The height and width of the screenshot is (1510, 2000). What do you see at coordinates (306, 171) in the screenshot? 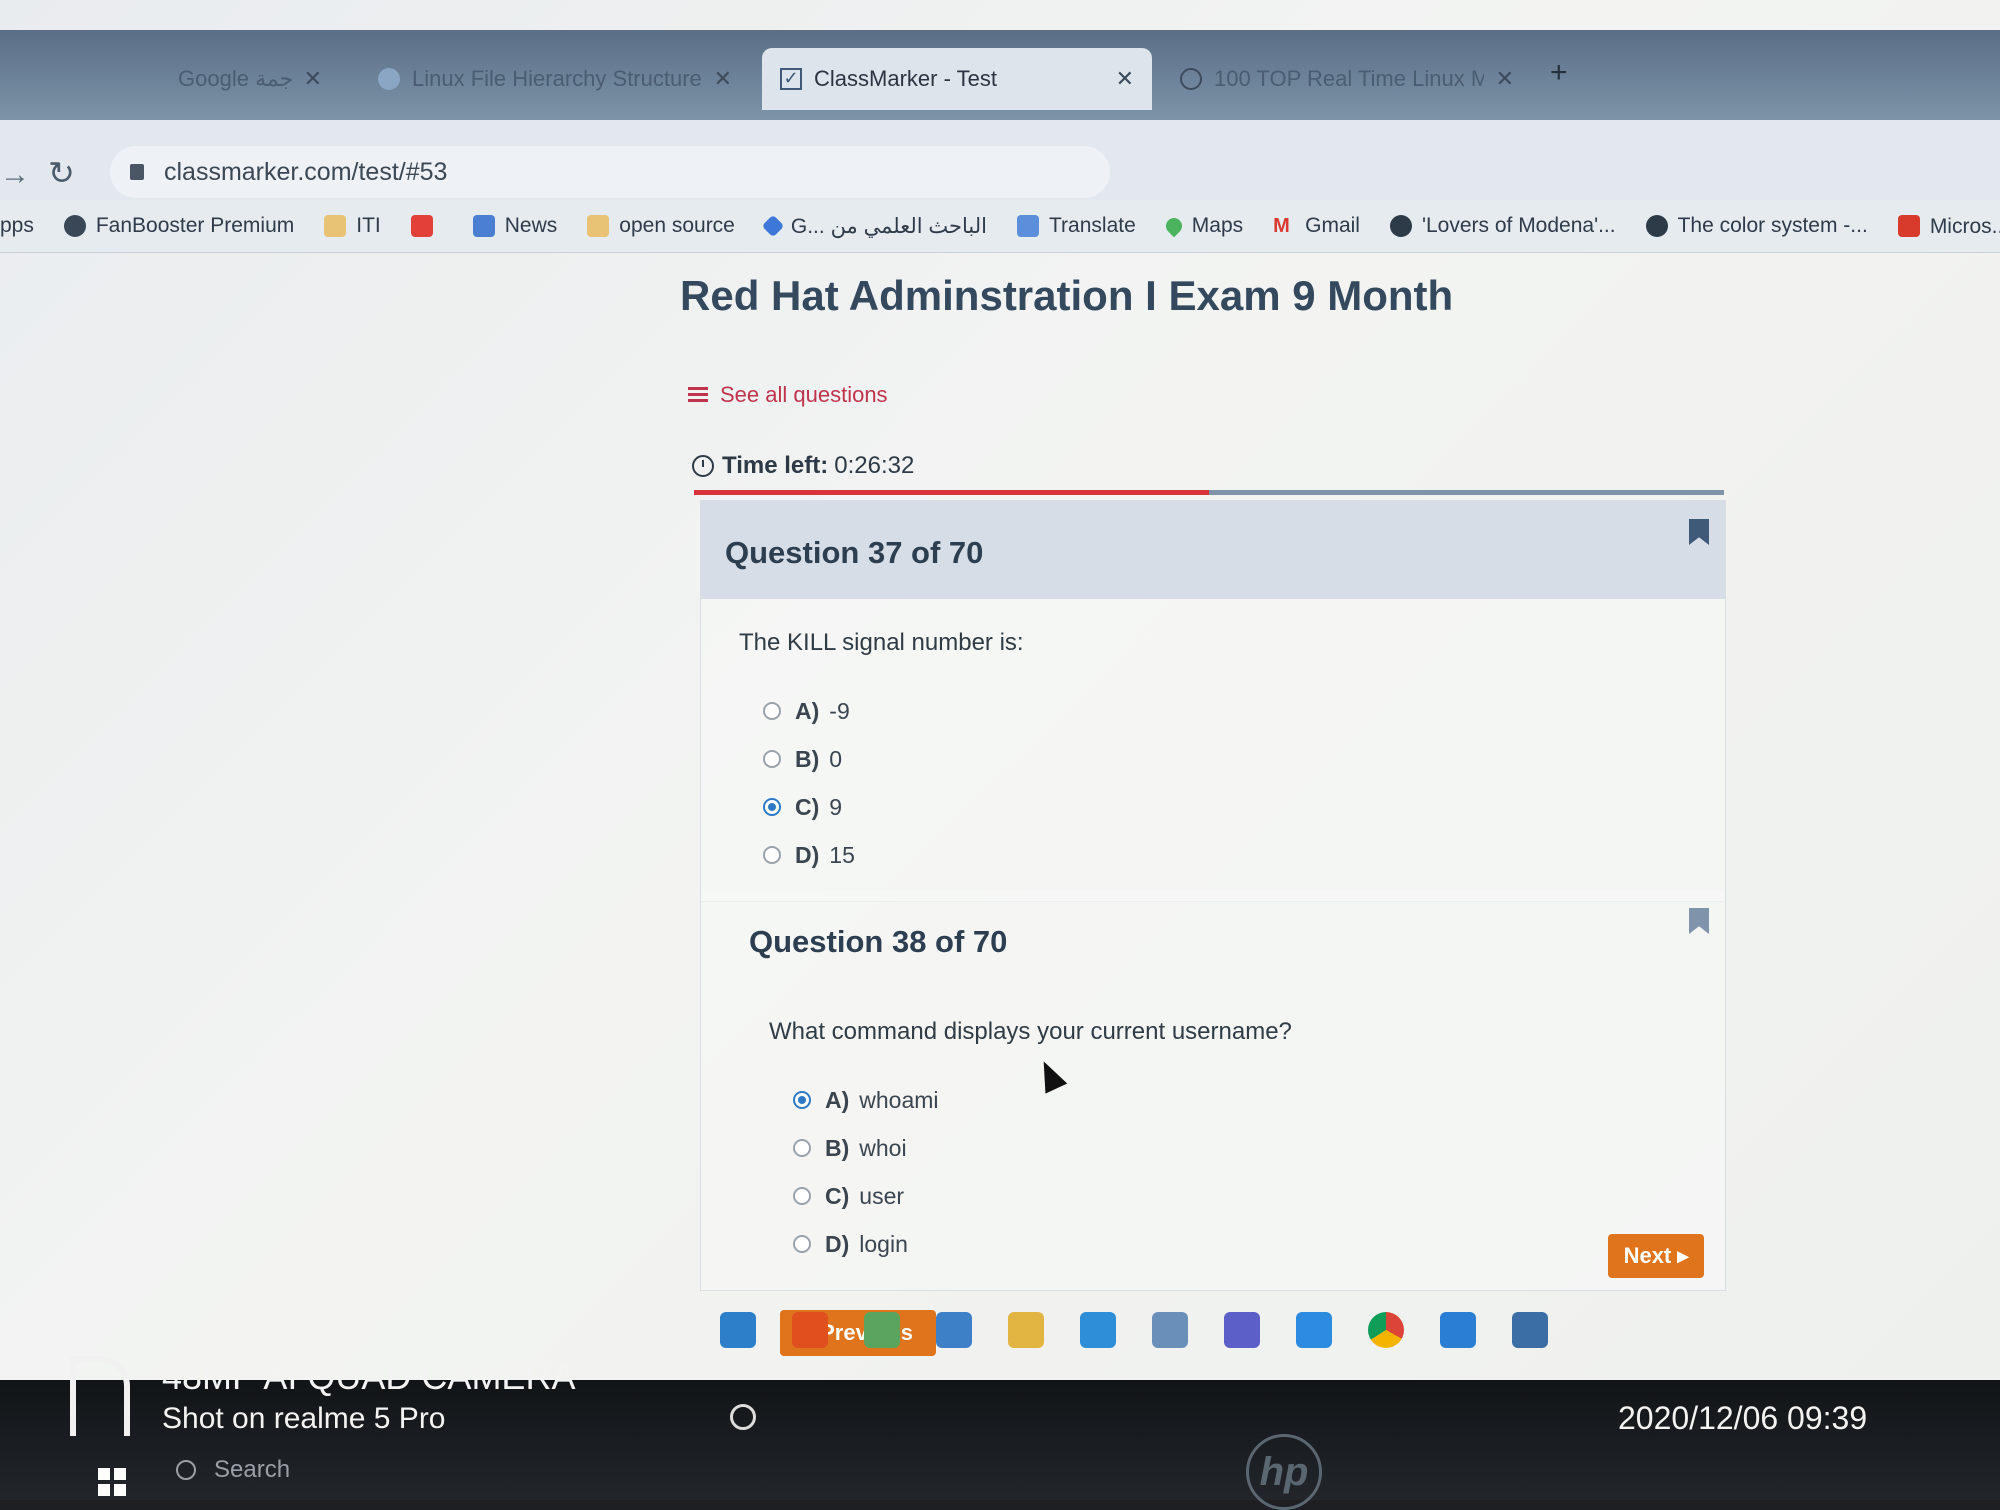
I see `url-text: classmarker.com/test/#53` at bounding box center [306, 171].